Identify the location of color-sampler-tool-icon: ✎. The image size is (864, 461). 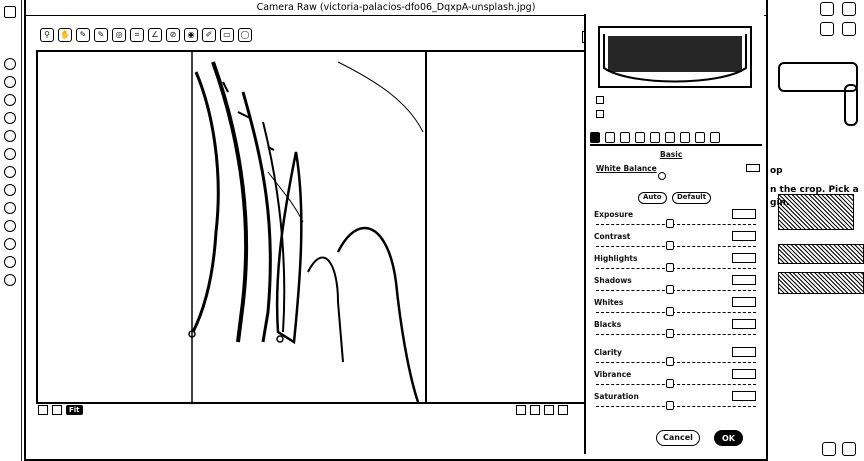
(101, 35).